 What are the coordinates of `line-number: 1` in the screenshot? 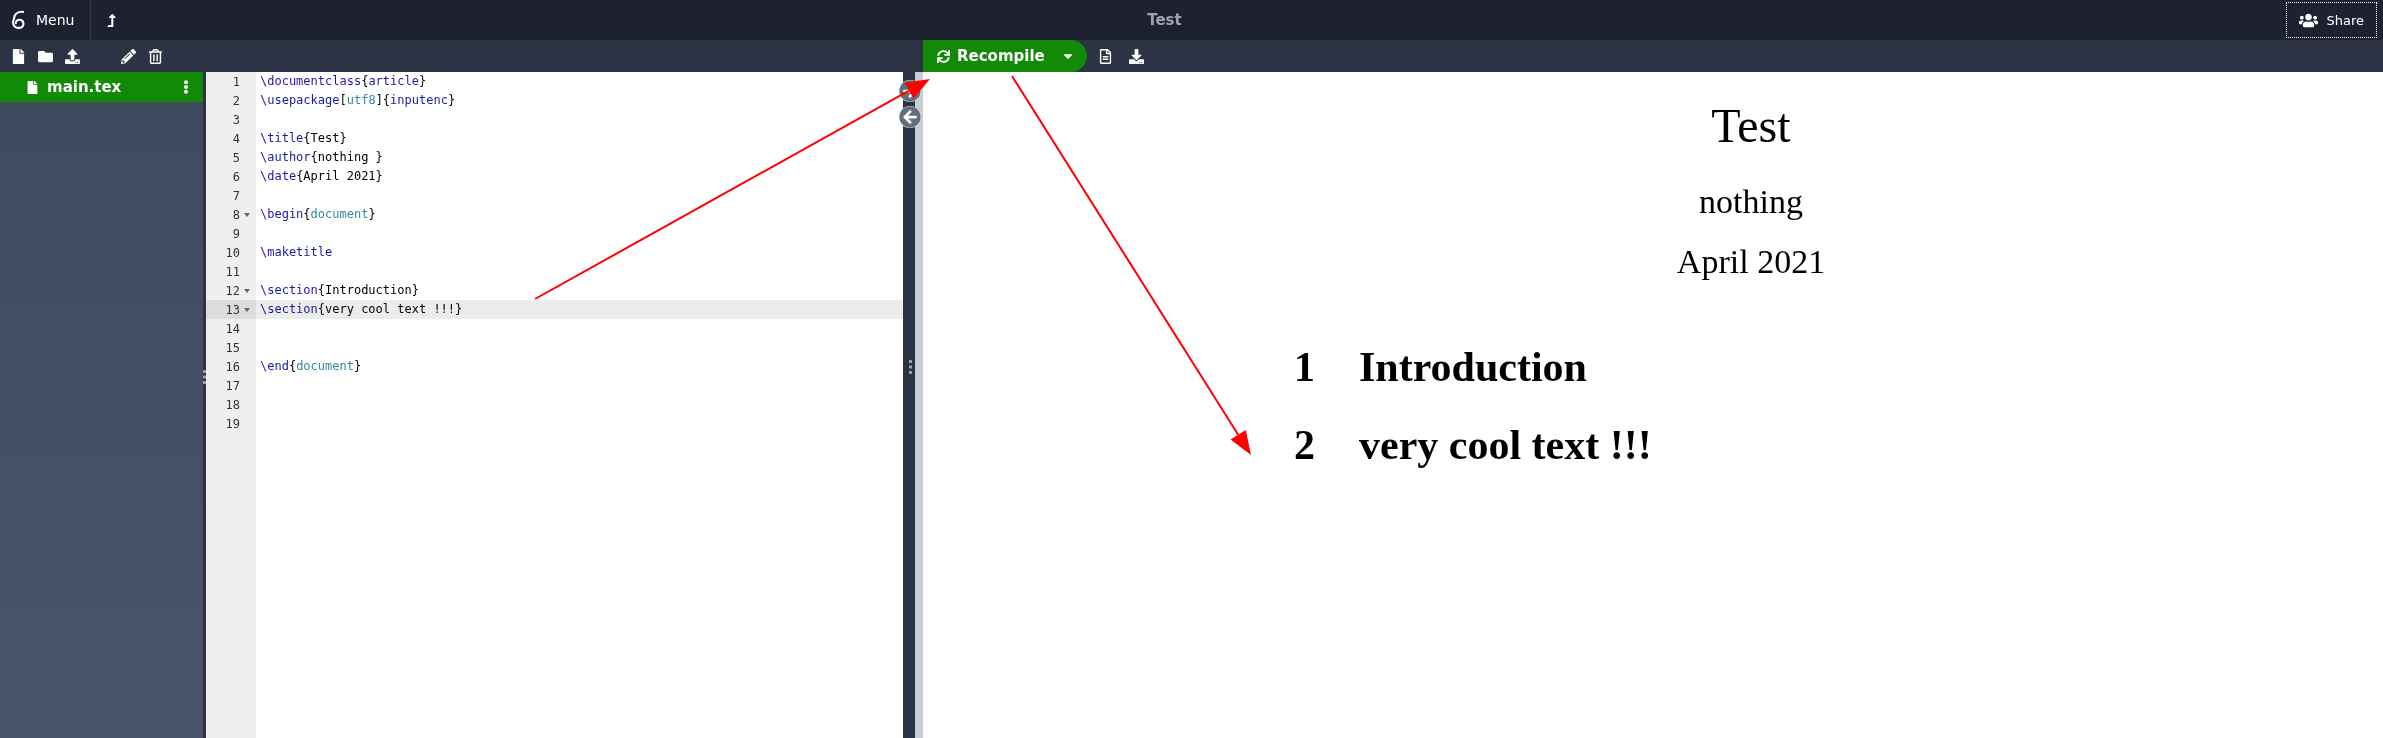 It's located at (236, 81).